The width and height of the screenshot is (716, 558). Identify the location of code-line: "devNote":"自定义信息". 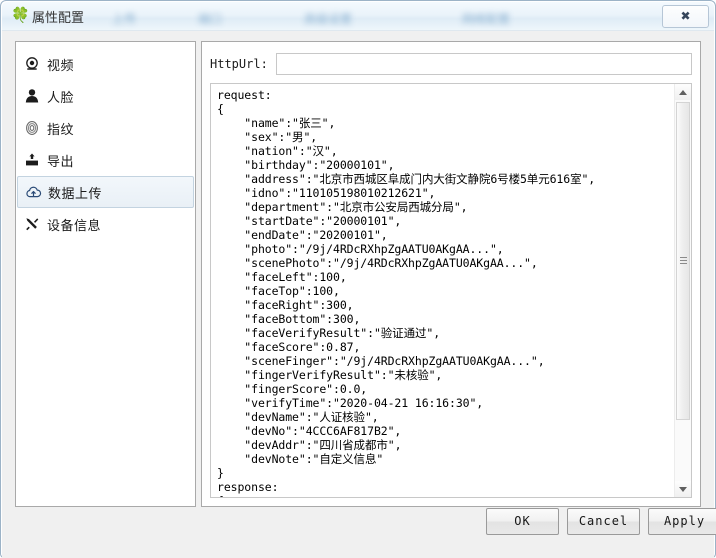
(300, 459).